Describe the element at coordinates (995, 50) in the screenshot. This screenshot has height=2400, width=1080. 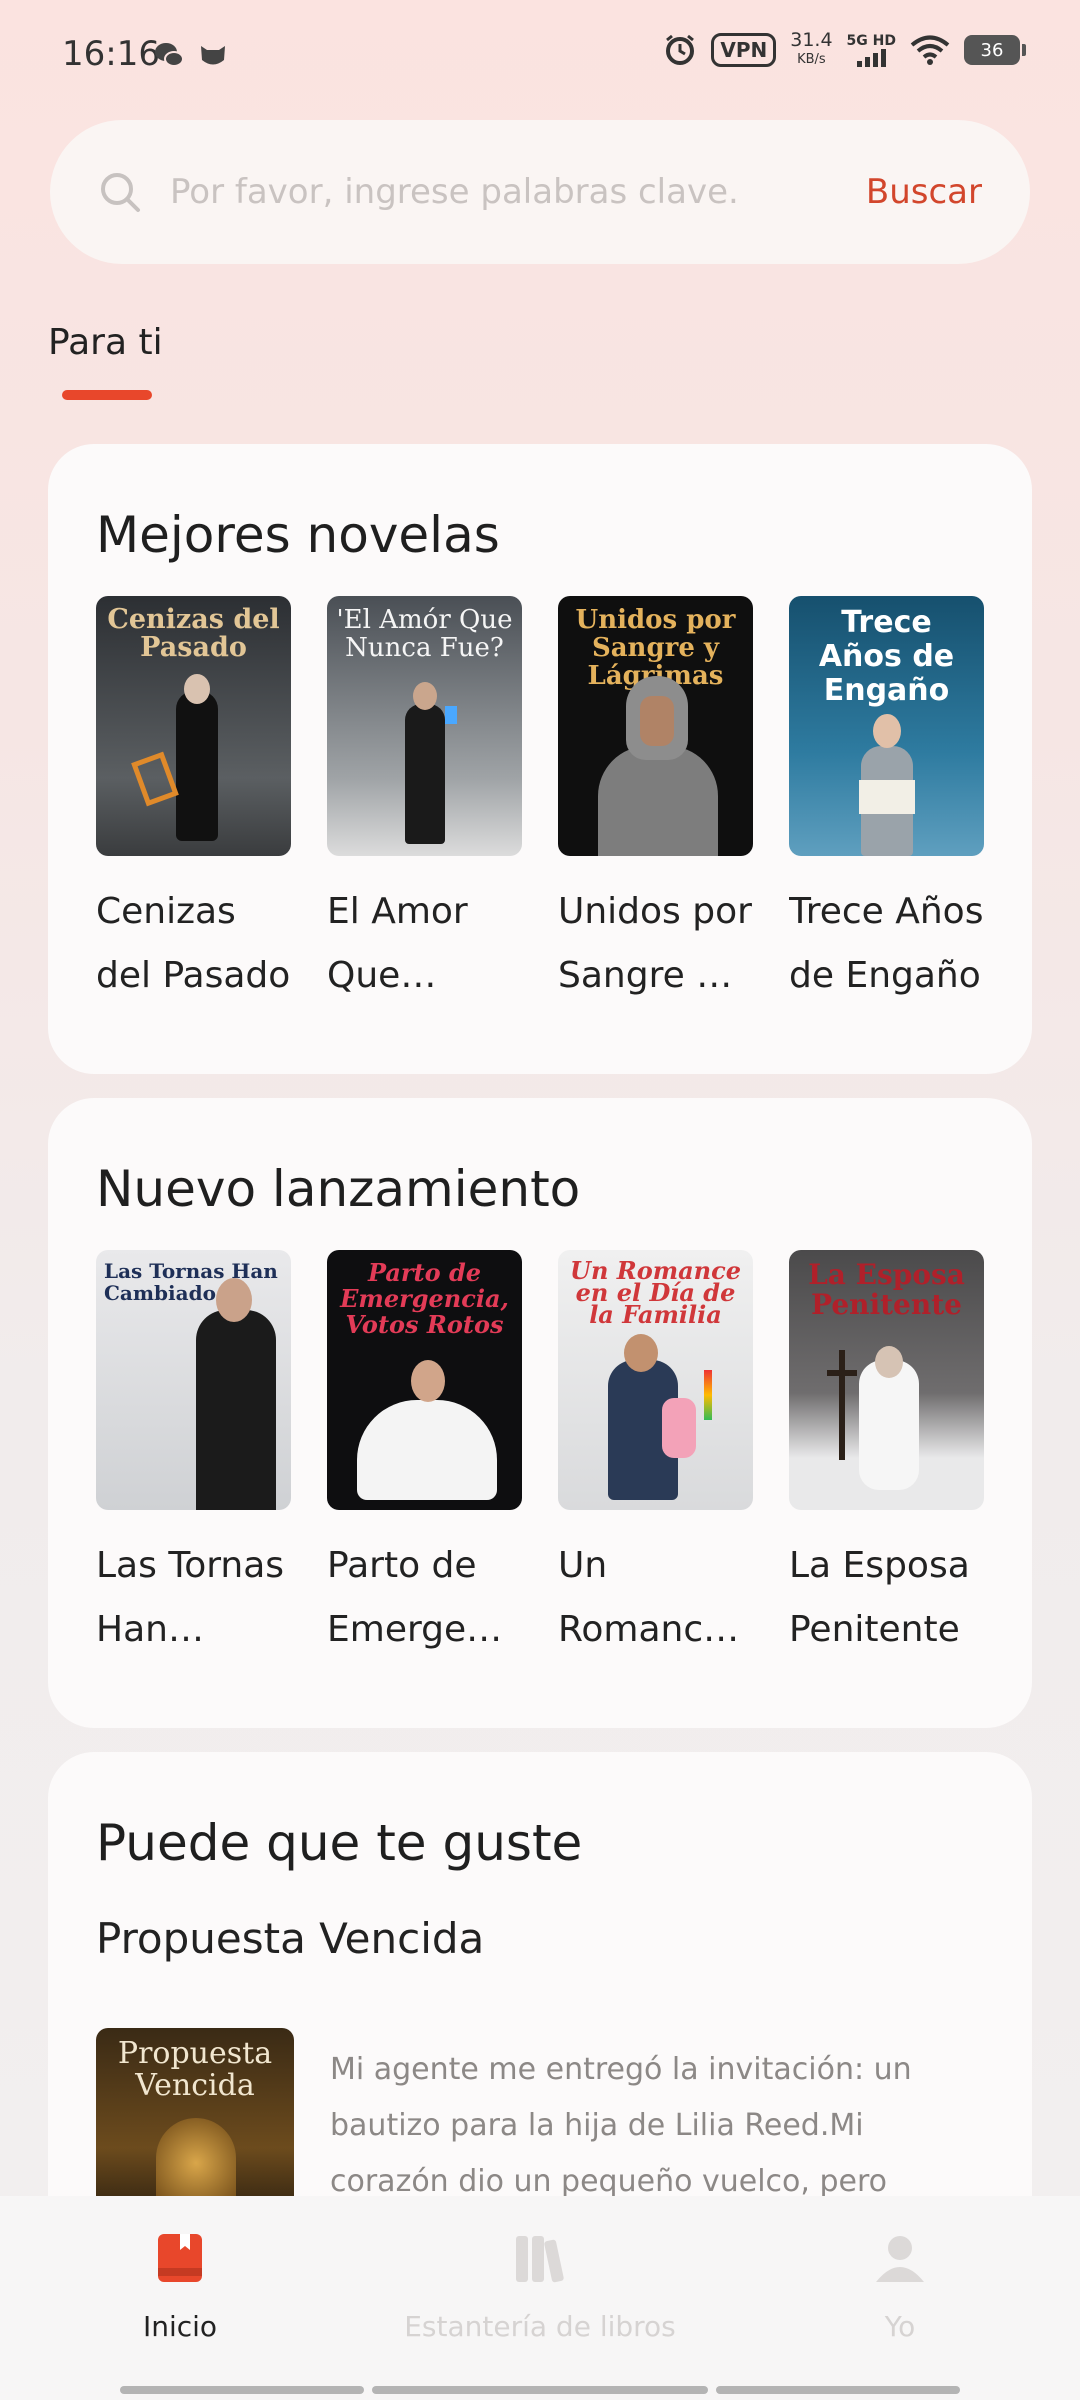
I see `battery-icon: 36` at that location.